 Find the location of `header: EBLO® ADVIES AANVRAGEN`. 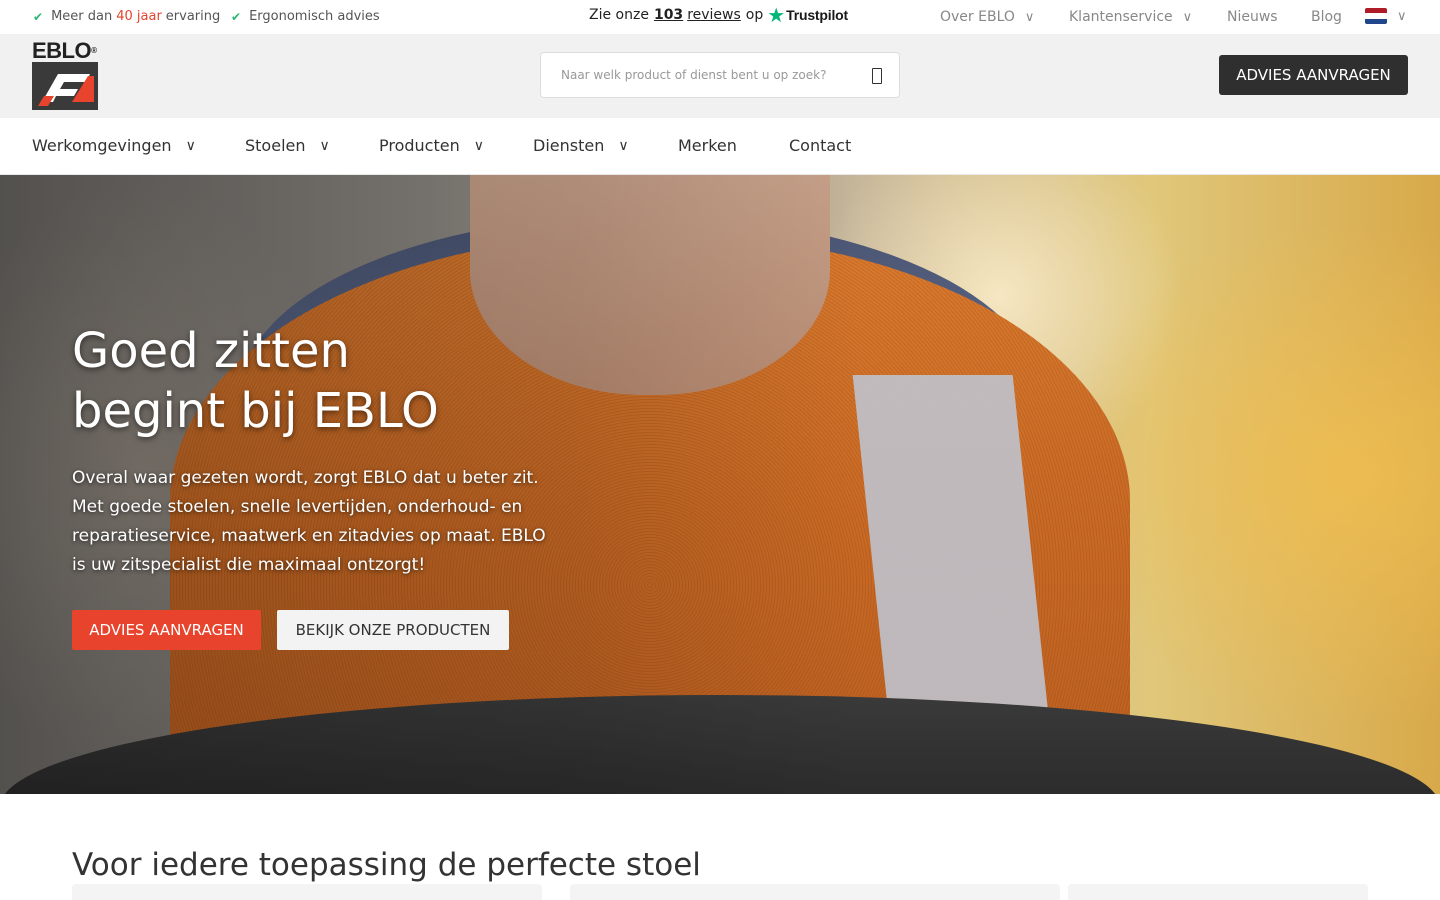

header: EBLO® ADVIES AANVRAGEN is located at coordinates (720, 76).